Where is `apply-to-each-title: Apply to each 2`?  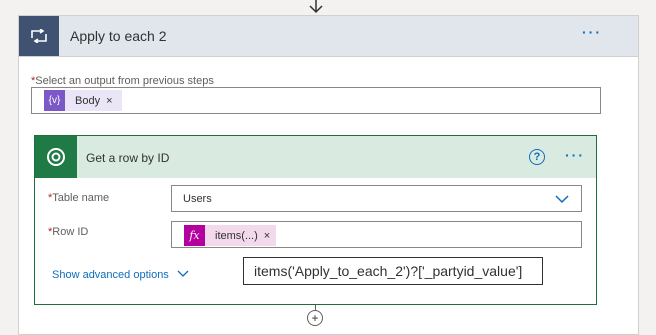 apply-to-each-title: Apply to each 2 is located at coordinates (118, 36).